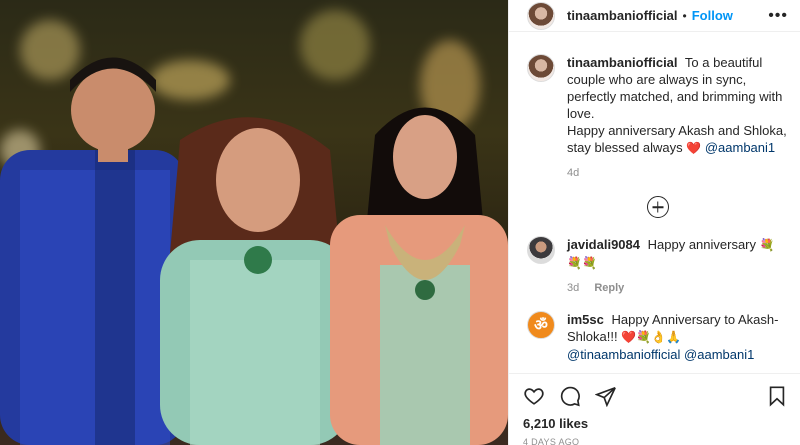  I want to click on load-more-comments, so click(657, 207).